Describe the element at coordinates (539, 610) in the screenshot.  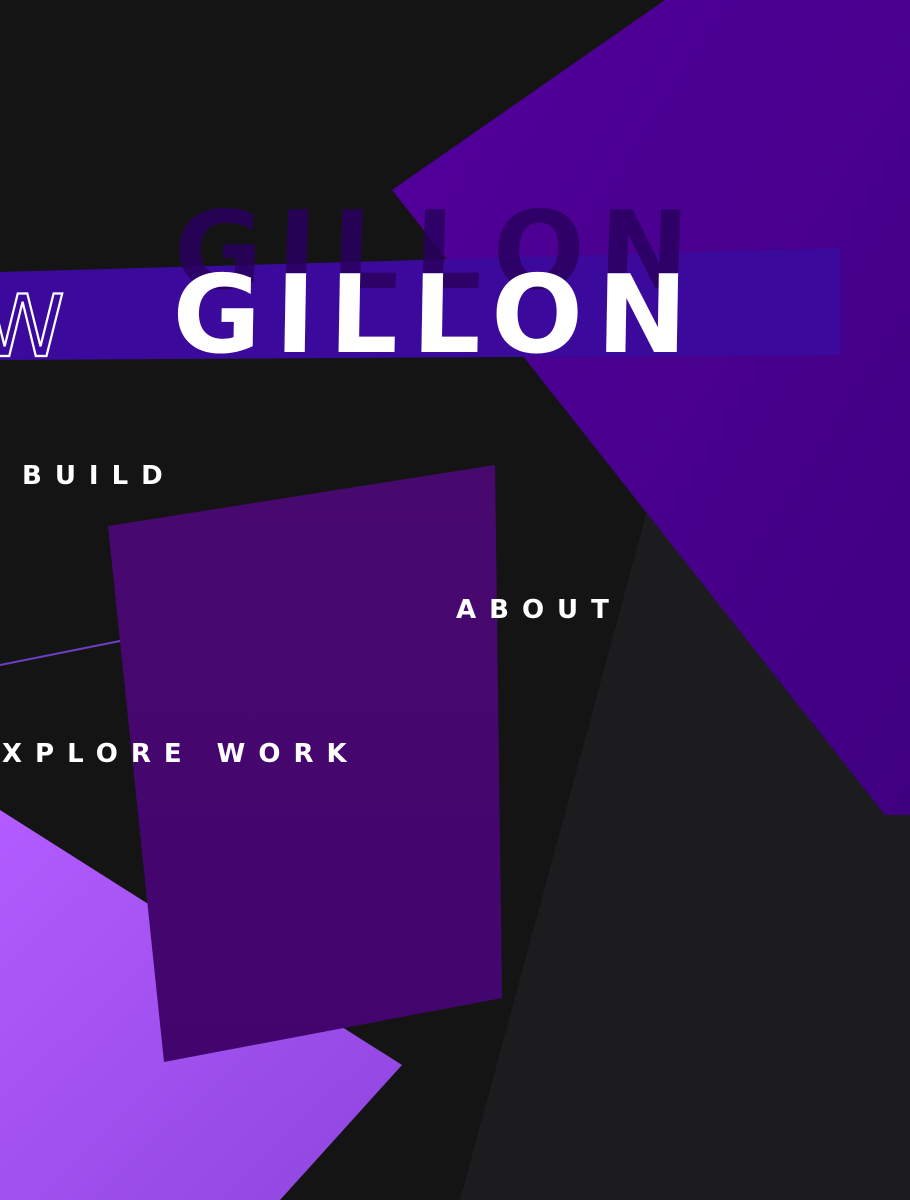
I see `nav-about-link: ABOUT` at that location.